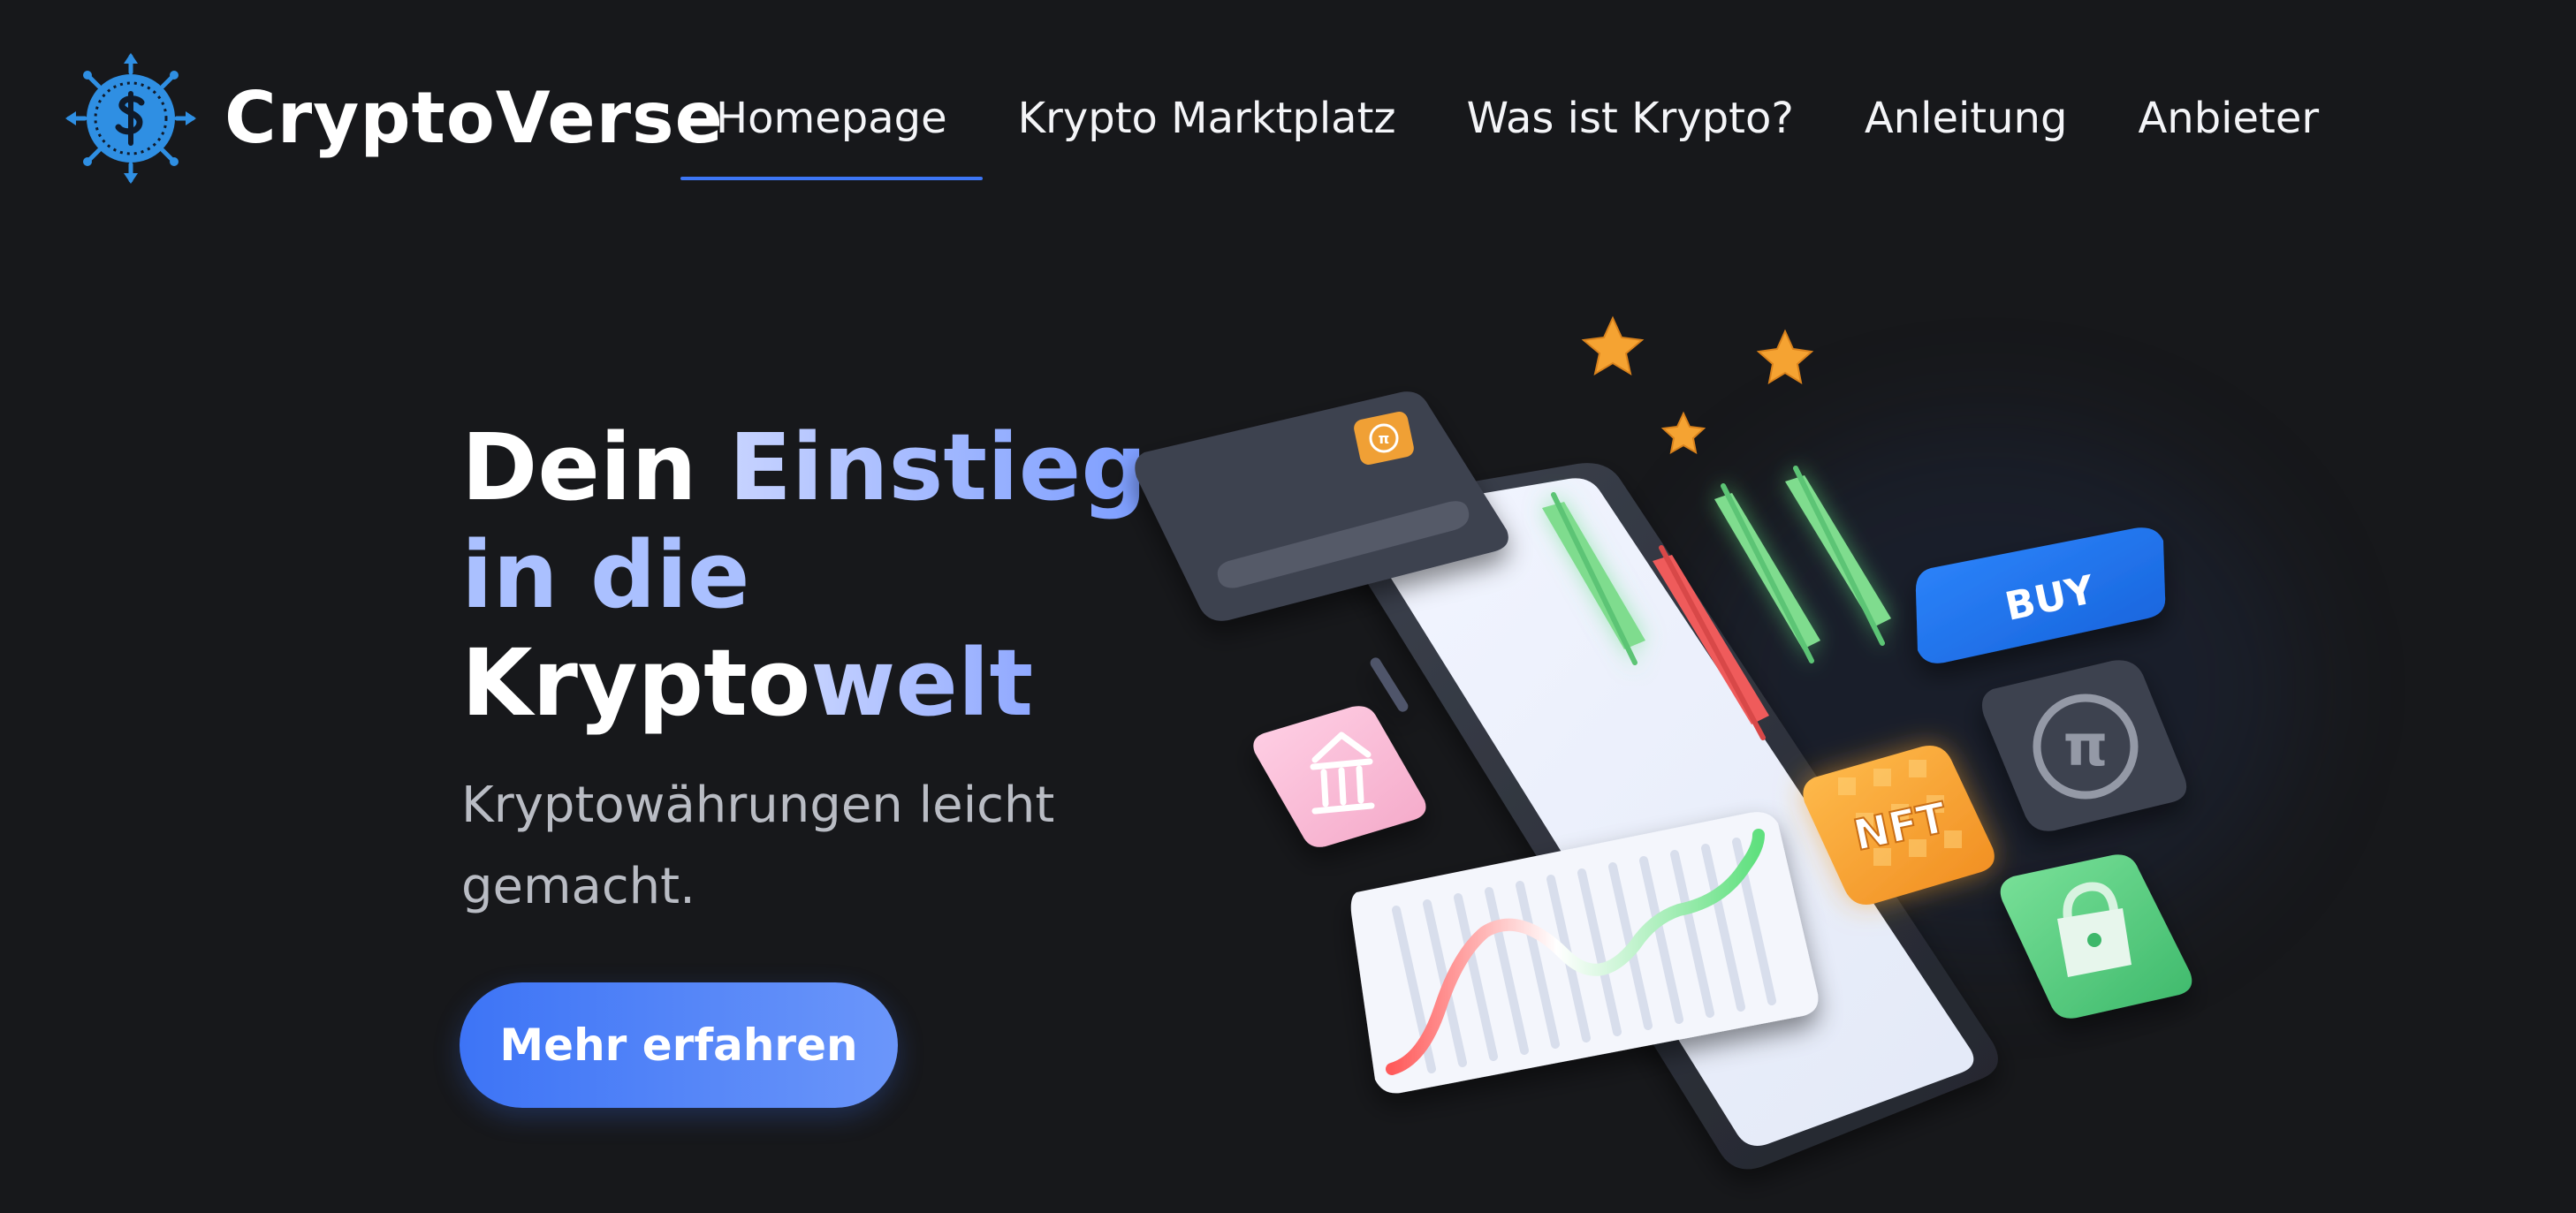 The height and width of the screenshot is (1213, 2576). What do you see at coordinates (1966, 119) in the screenshot?
I see `nav-anleitung: Anleitung` at bounding box center [1966, 119].